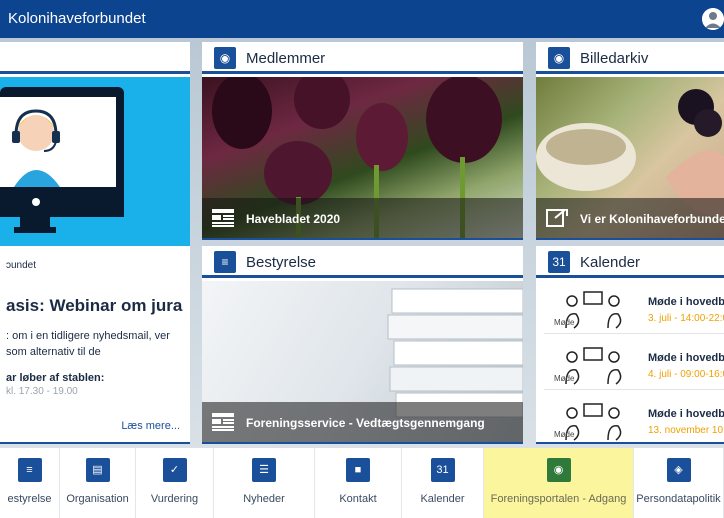 Image resolution: width=724 pixels, height=518 pixels. I want to click on camera-icon: ◉, so click(559, 58).